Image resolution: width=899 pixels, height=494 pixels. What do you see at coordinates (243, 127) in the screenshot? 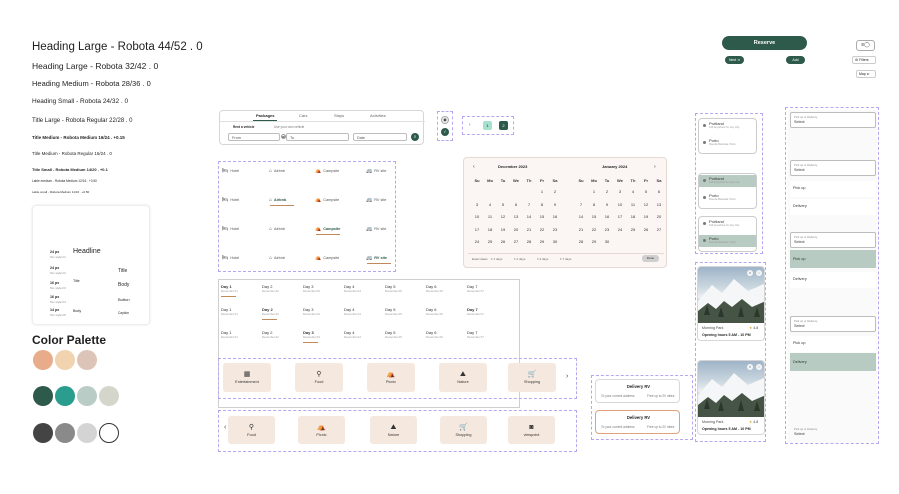
I see `opt-rent-vehicle: Rent a vehicle` at bounding box center [243, 127].